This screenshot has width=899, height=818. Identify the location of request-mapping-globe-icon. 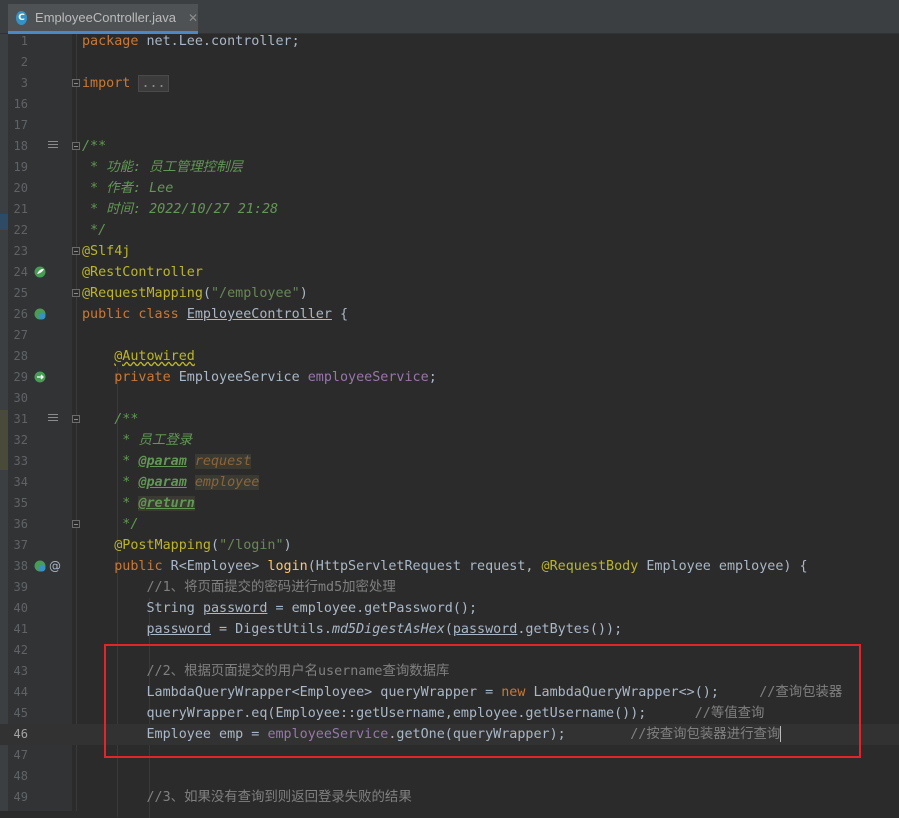
(40, 566).